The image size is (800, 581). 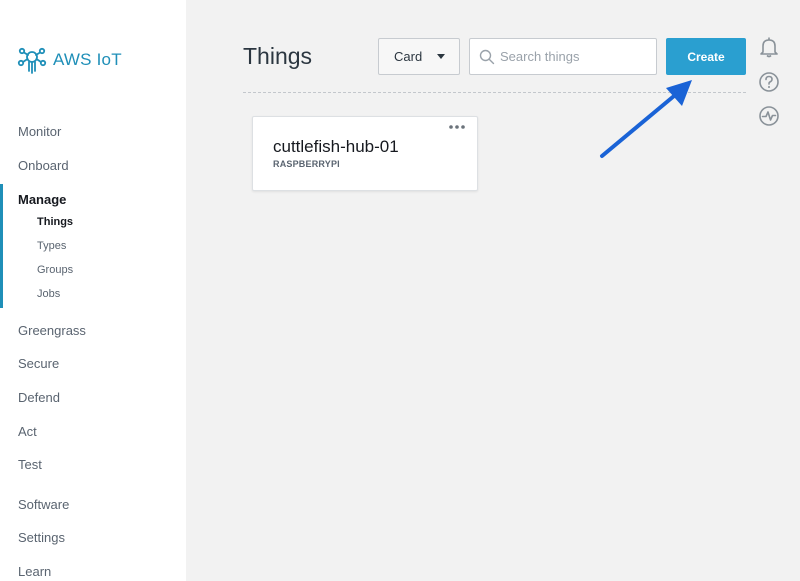 What do you see at coordinates (769, 82) in the screenshot?
I see `help-icon` at bounding box center [769, 82].